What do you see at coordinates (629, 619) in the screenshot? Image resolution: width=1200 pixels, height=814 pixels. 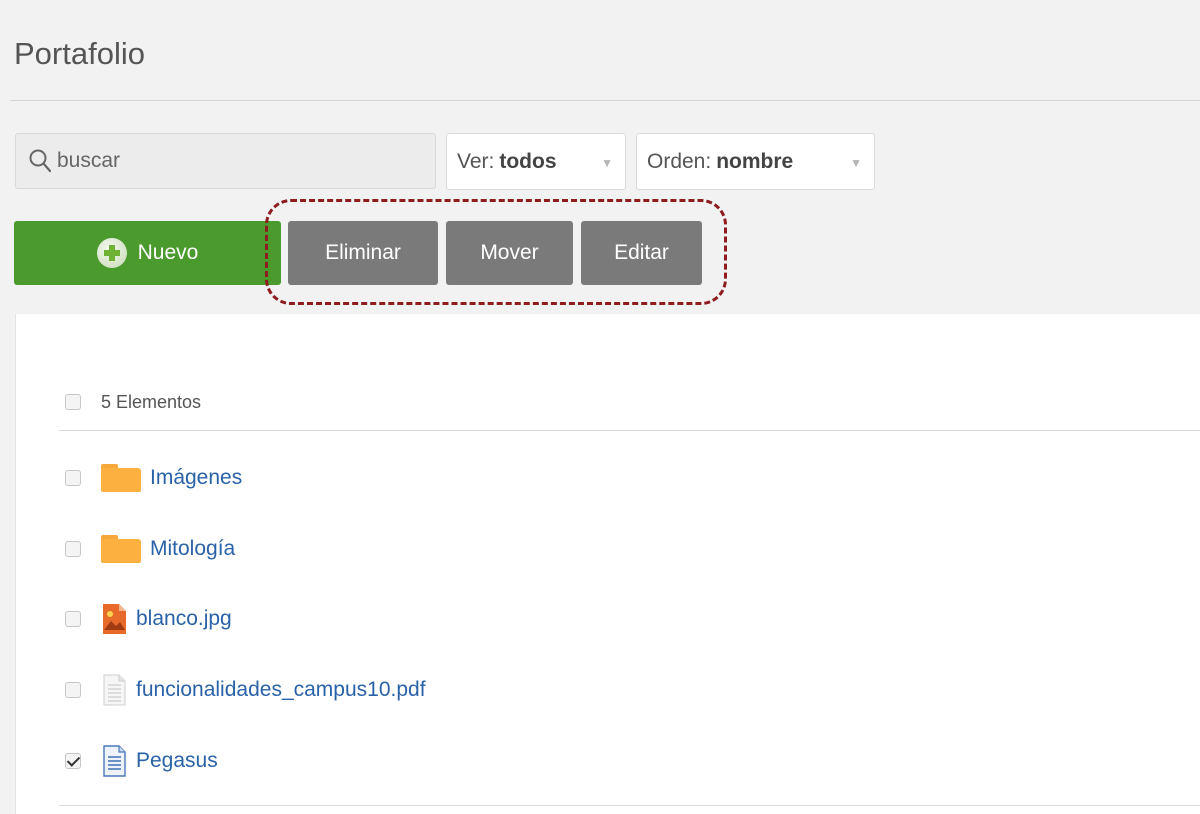 I see `list-item: blanco.jpg` at bounding box center [629, 619].